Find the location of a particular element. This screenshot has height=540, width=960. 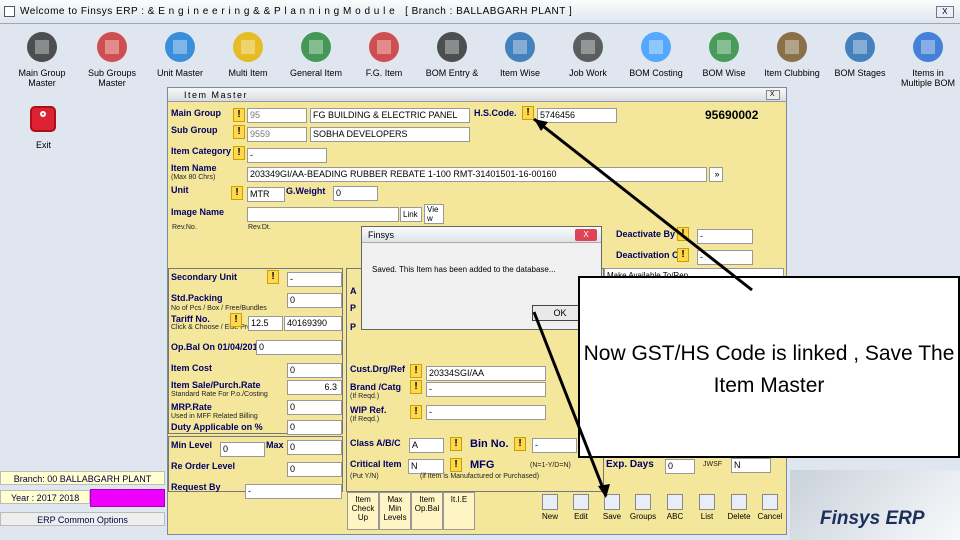

brand-logo-area: Finsys ERP is located at coordinates (875, 505).